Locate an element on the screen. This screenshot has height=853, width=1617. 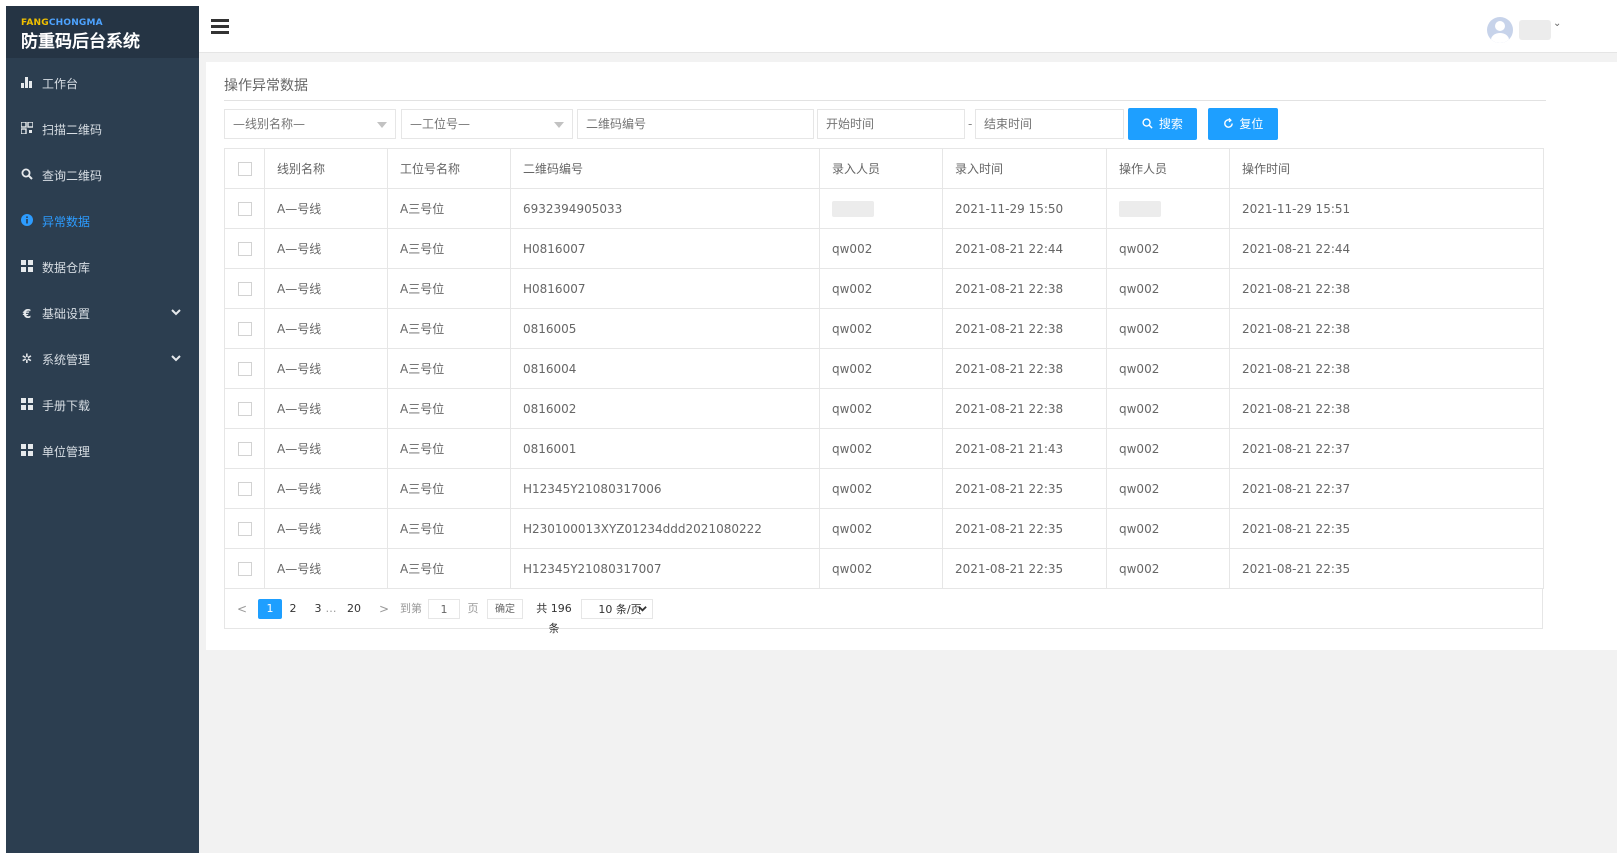
table-cell: 0816005 is located at coordinates (665, 328).